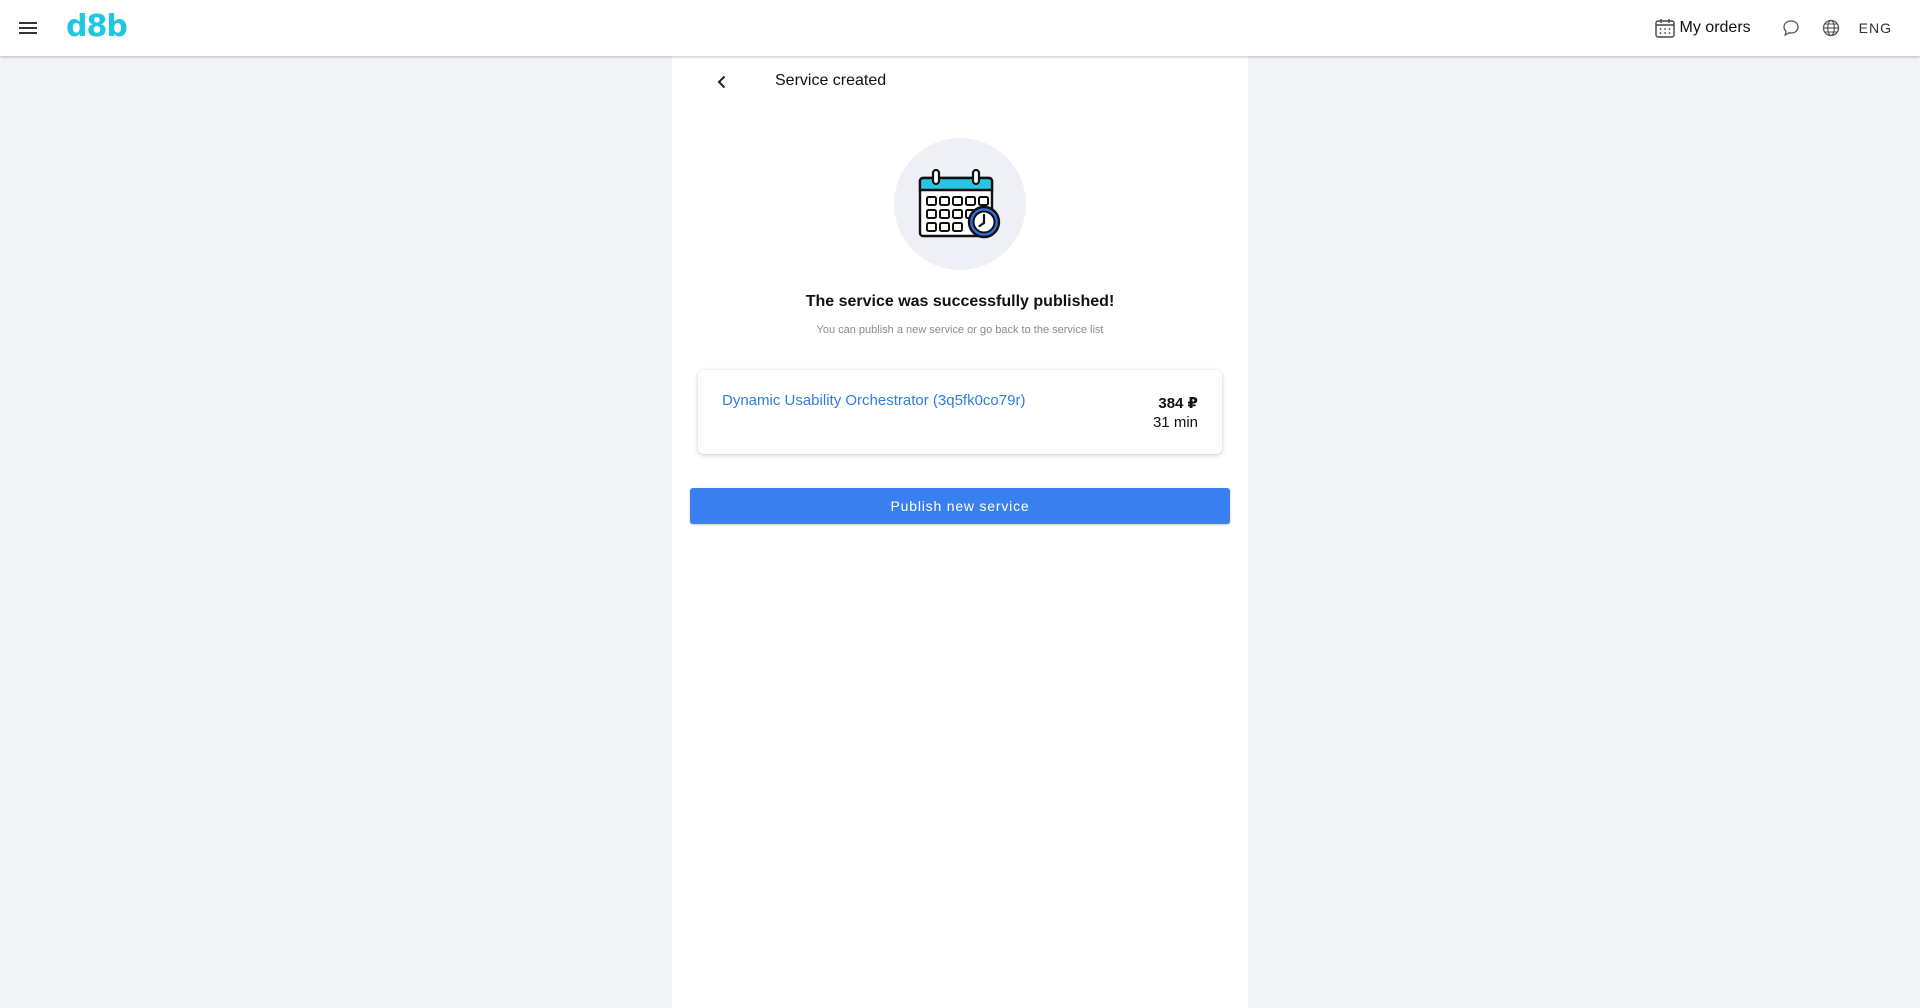 The height and width of the screenshot is (1008, 1920). What do you see at coordinates (97, 27) in the screenshot?
I see `logo: d8b` at bounding box center [97, 27].